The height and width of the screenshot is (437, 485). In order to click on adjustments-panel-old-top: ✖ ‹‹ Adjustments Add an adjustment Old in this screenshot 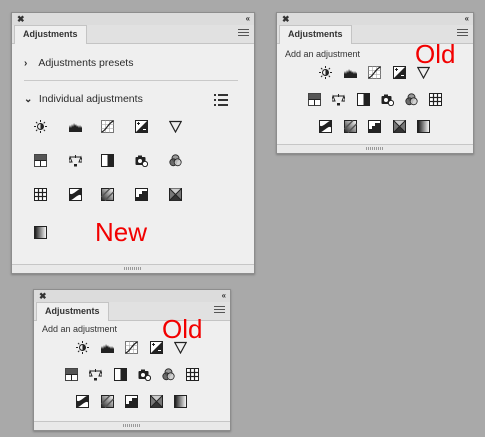, I will do `click(375, 83)`.